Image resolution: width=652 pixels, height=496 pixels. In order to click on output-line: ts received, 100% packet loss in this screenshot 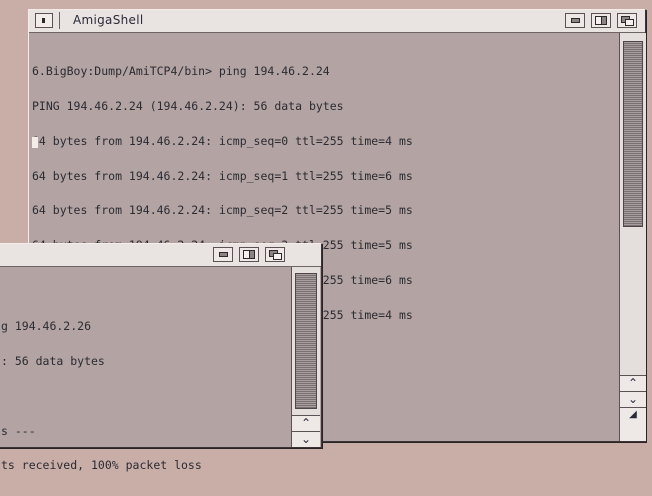, I will do `click(101, 465)`.